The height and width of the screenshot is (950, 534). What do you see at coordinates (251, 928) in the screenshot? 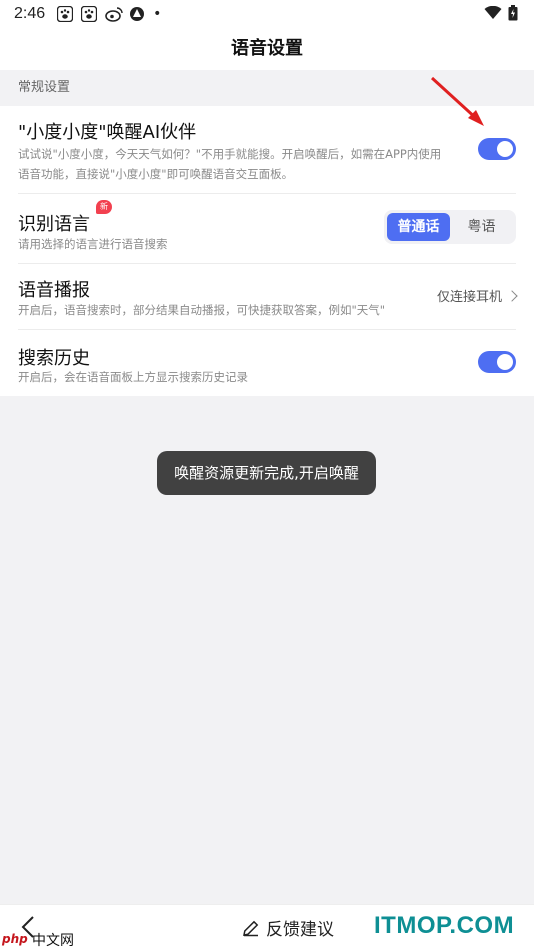
I see `edit-pencil-icon` at bounding box center [251, 928].